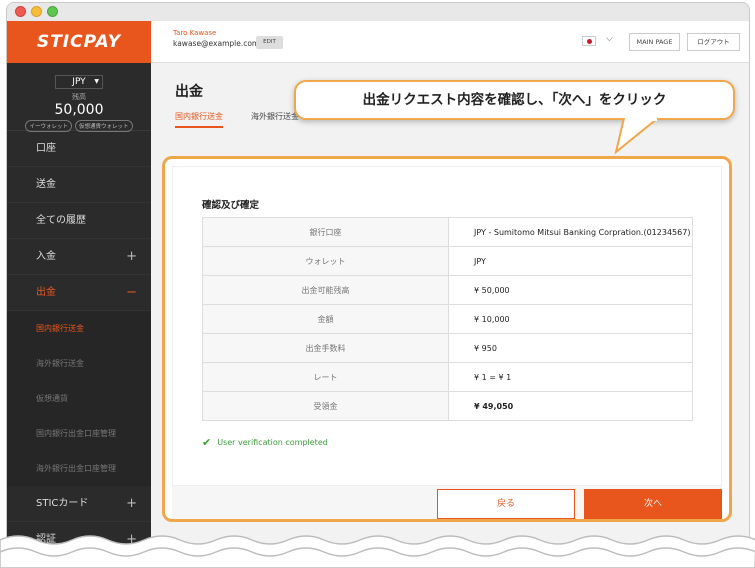 The image size is (755, 568). I want to click on table-row: 出金手数料 ¥ 950, so click(447, 348).